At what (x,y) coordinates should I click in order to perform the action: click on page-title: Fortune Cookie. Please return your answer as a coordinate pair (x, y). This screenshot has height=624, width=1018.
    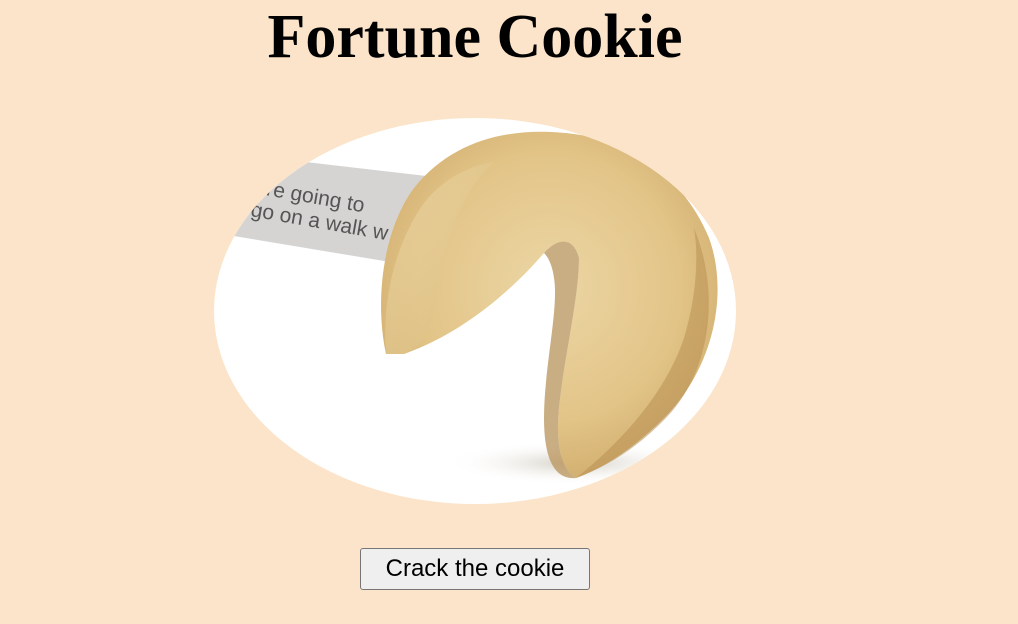
    Looking at the image, I should click on (475, 37).